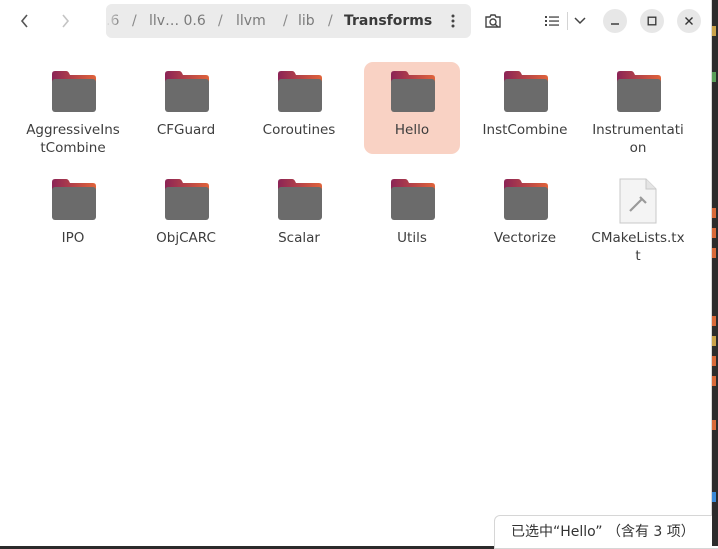 The height and width of the screenshot is (549, 718). I want to click on back-button, so click(25, 21).